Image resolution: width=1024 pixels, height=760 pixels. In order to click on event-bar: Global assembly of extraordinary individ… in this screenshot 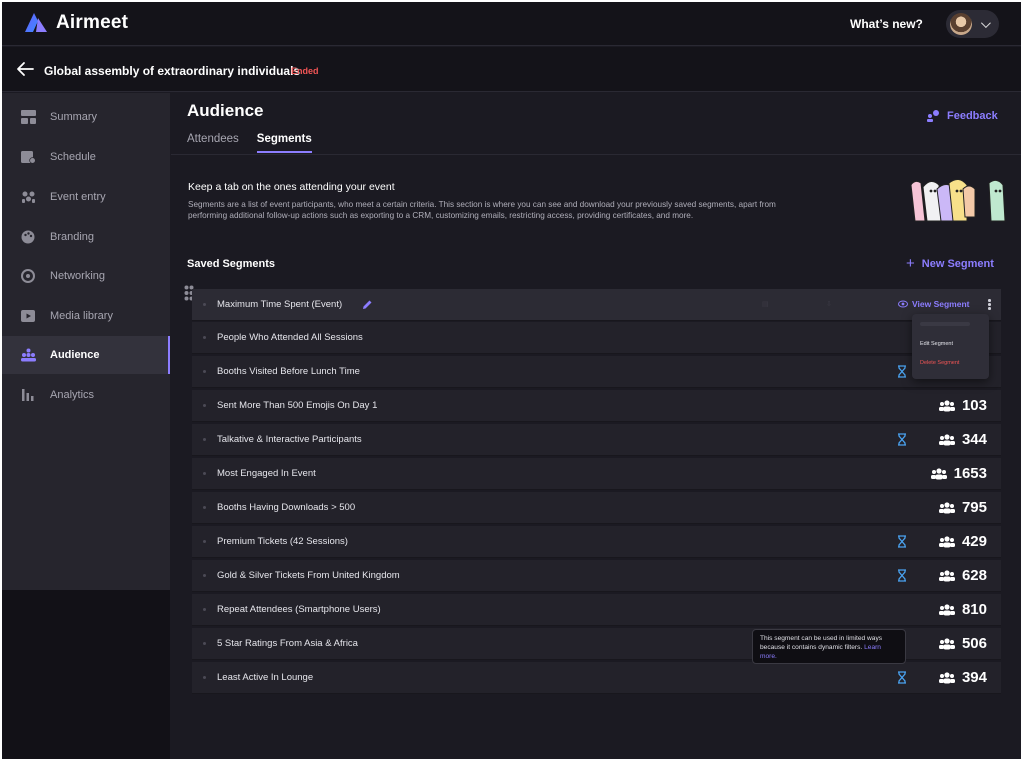, I will do `click(511, 69)`.